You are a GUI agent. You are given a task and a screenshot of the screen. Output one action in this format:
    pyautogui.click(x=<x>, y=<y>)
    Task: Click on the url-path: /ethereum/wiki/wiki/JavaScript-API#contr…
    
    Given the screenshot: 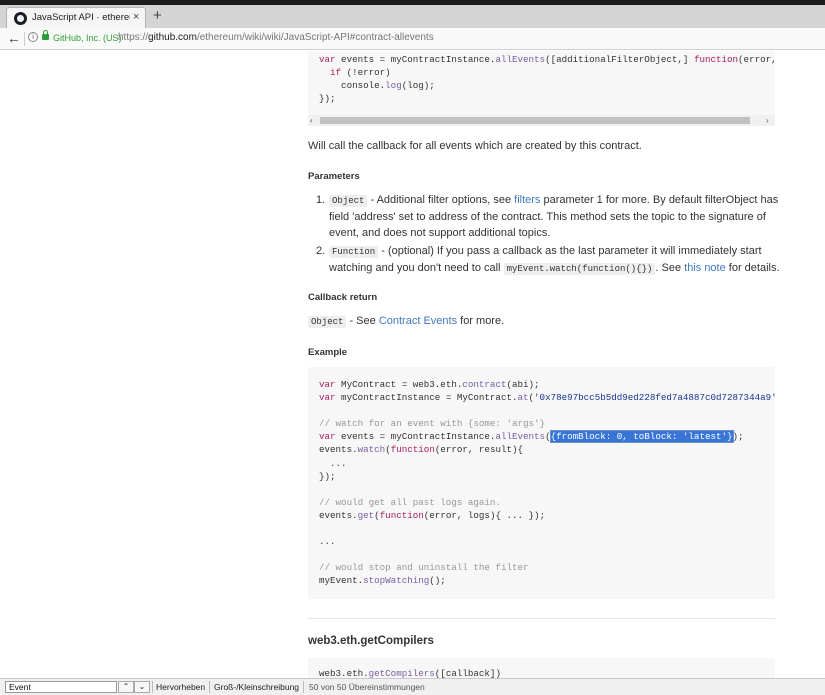 What is the action you would take?
    pyautogui.click(x=315, y=37)
    